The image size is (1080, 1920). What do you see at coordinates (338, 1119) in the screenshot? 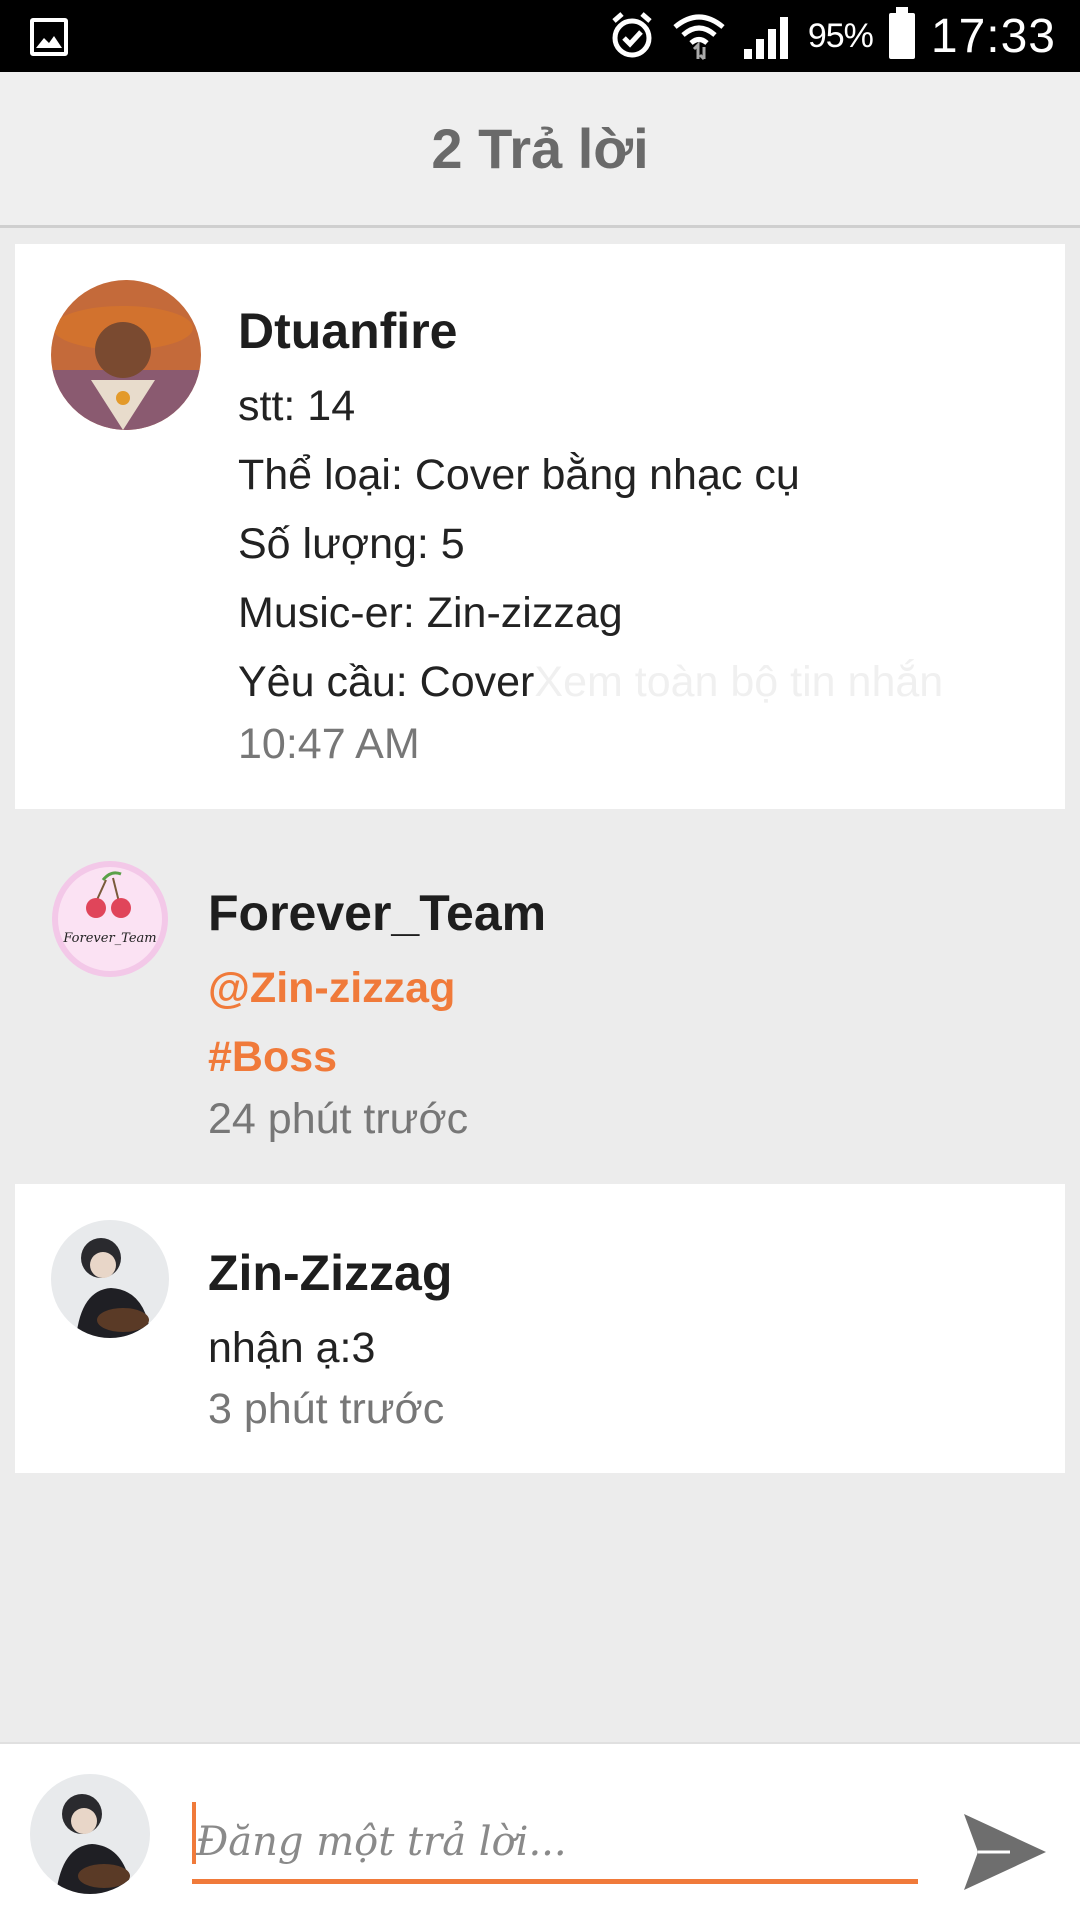
I see `reply-time: 24 phút trước` at bounding box center [338, 1119].